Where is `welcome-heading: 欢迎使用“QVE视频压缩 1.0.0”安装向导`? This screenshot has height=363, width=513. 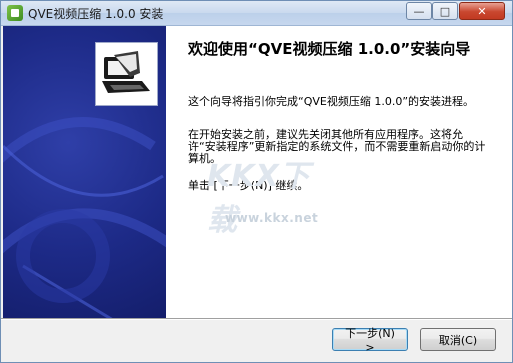
welcome-heading: 欢迎使用“QVE视频压缩 1.0.0”安装向导 is located at coordinates (329, 49).